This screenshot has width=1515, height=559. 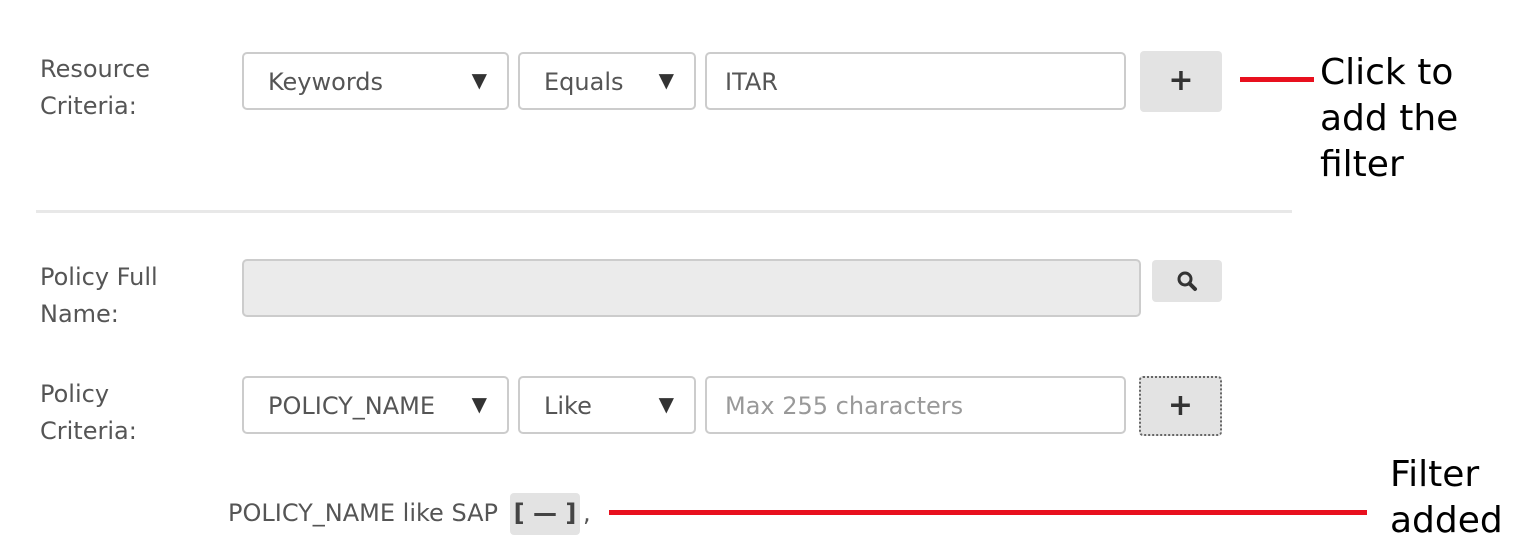 What do you see at coordinates (352, 406) in the screenshot?
I see `policy-field-select-value: POLICY_NAME` at bounding box center [352, 406].